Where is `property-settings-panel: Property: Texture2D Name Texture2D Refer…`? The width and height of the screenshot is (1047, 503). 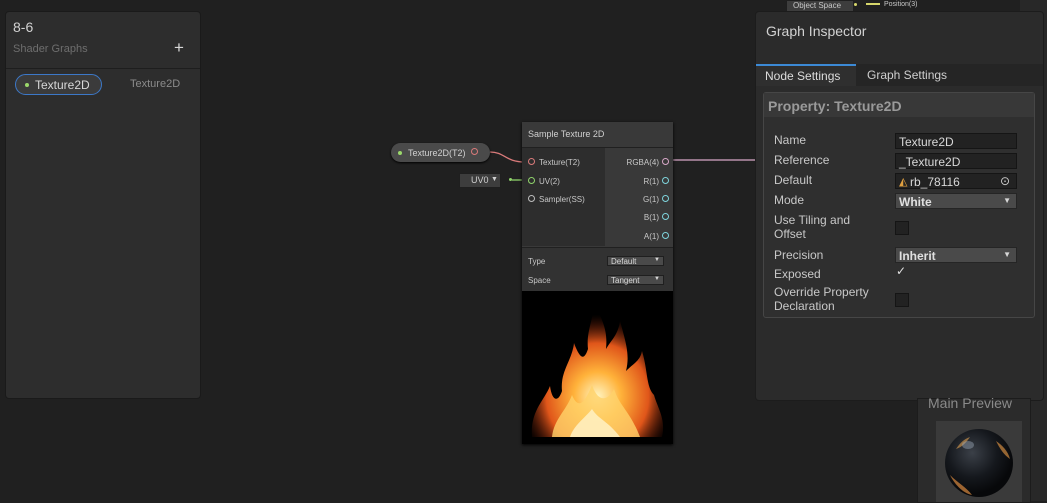 property-settings-panel: Property: Texture2D Name Texture2D Refer… is located at coordinates (899, 205).